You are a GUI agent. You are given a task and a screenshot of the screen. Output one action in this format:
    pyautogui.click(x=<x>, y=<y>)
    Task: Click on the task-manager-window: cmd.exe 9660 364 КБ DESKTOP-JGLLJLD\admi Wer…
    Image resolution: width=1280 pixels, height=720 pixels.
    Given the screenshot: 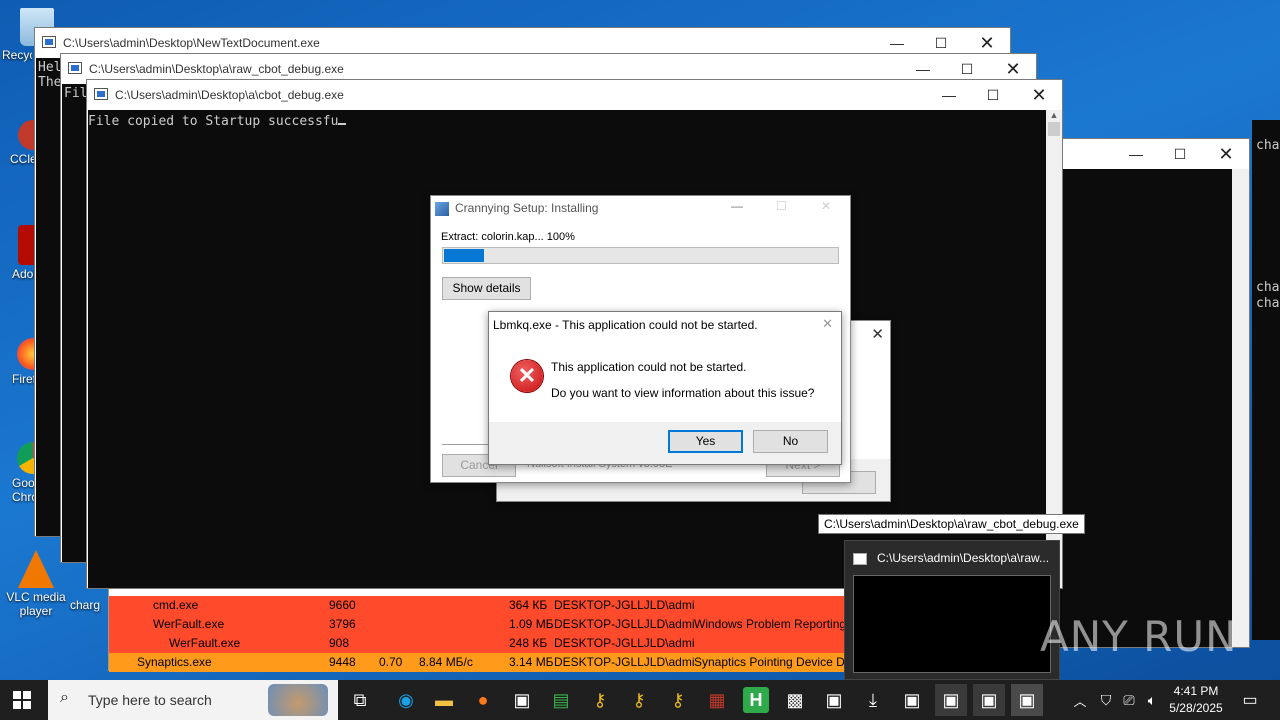 What is the action you would take?
    pyautogui.click(x=480, y=623)
    